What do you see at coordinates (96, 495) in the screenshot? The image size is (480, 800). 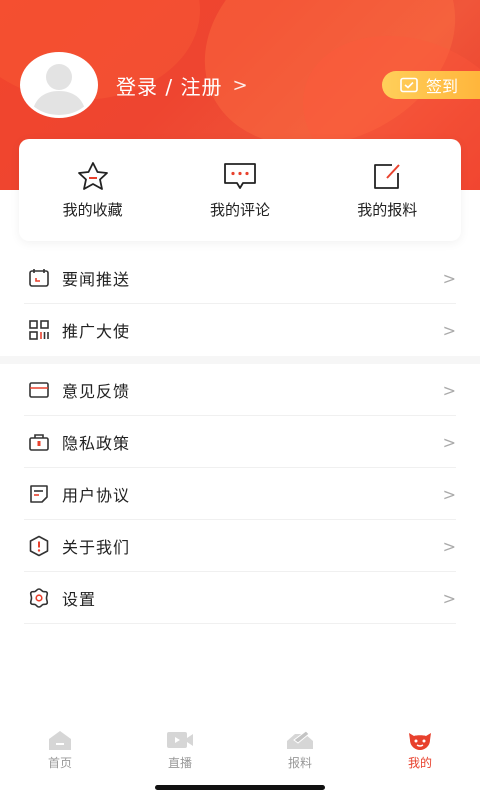 I see `menu-item-label: 用户协议` at bounding box center [96, 495].